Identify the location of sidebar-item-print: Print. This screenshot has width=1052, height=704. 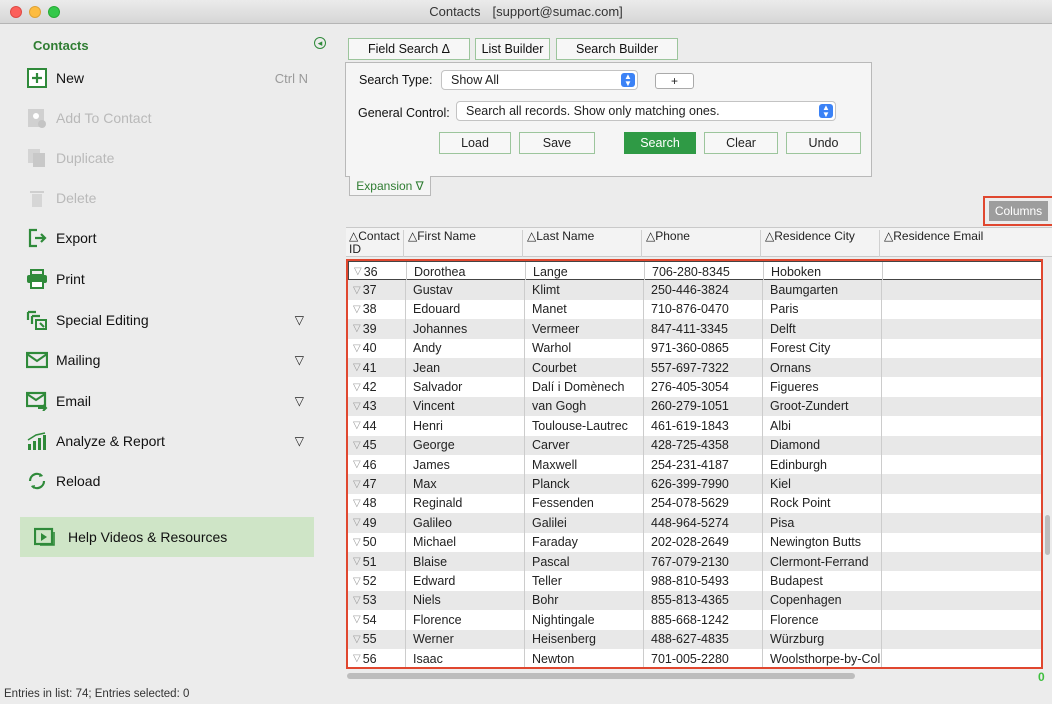
(171, 279).